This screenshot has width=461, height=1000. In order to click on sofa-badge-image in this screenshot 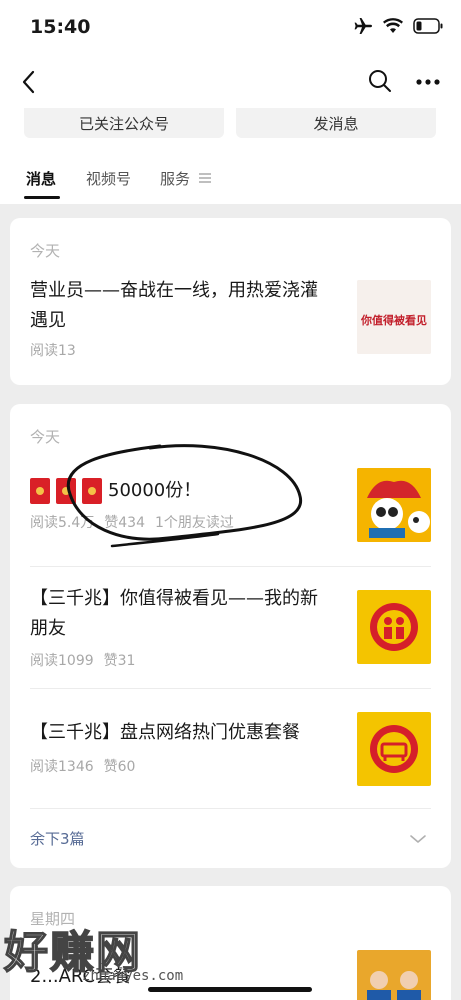, I will do `click(394, 749)`.